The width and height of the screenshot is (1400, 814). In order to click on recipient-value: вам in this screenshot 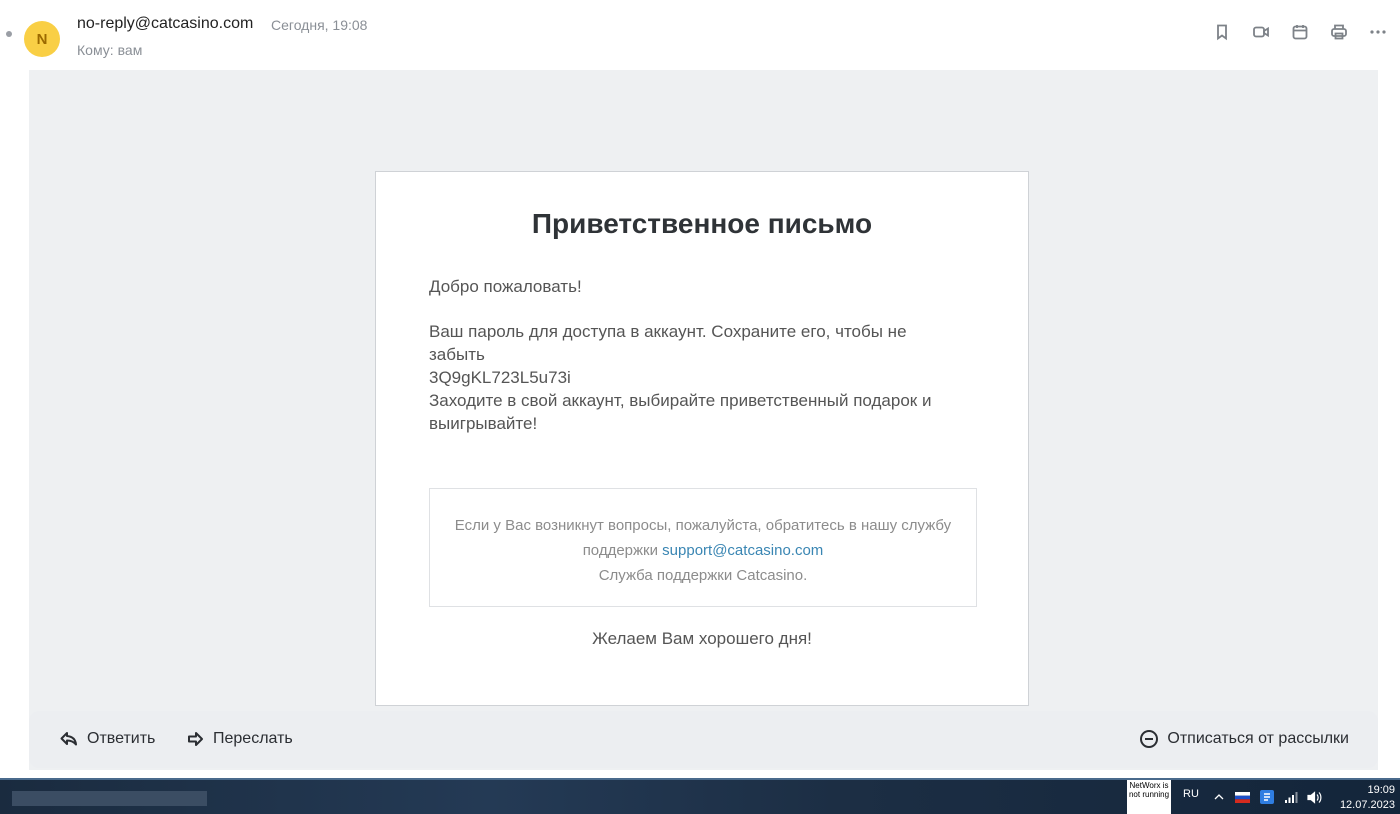, I will do `click(130, 50)`.